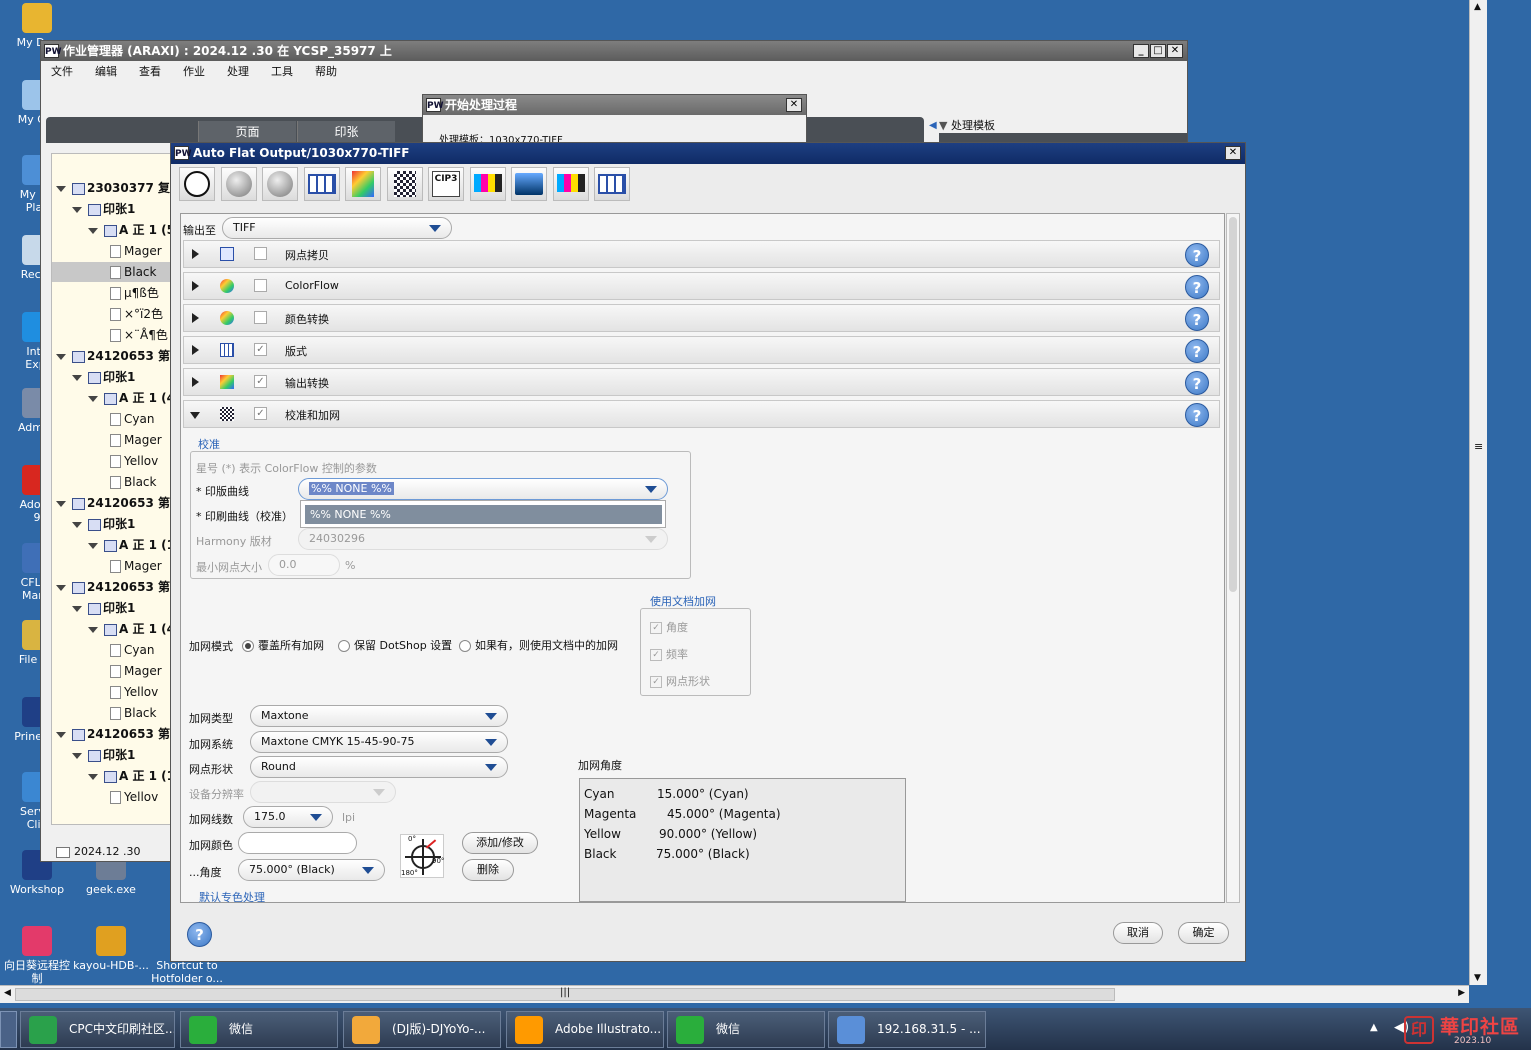 The width and height of the screenshot is (1531, 1050). What do you see at coordinates (669, 654) in the screenshot?
I see `doc-screen-option: ✓ 频率` at bounding box center [669, 654].